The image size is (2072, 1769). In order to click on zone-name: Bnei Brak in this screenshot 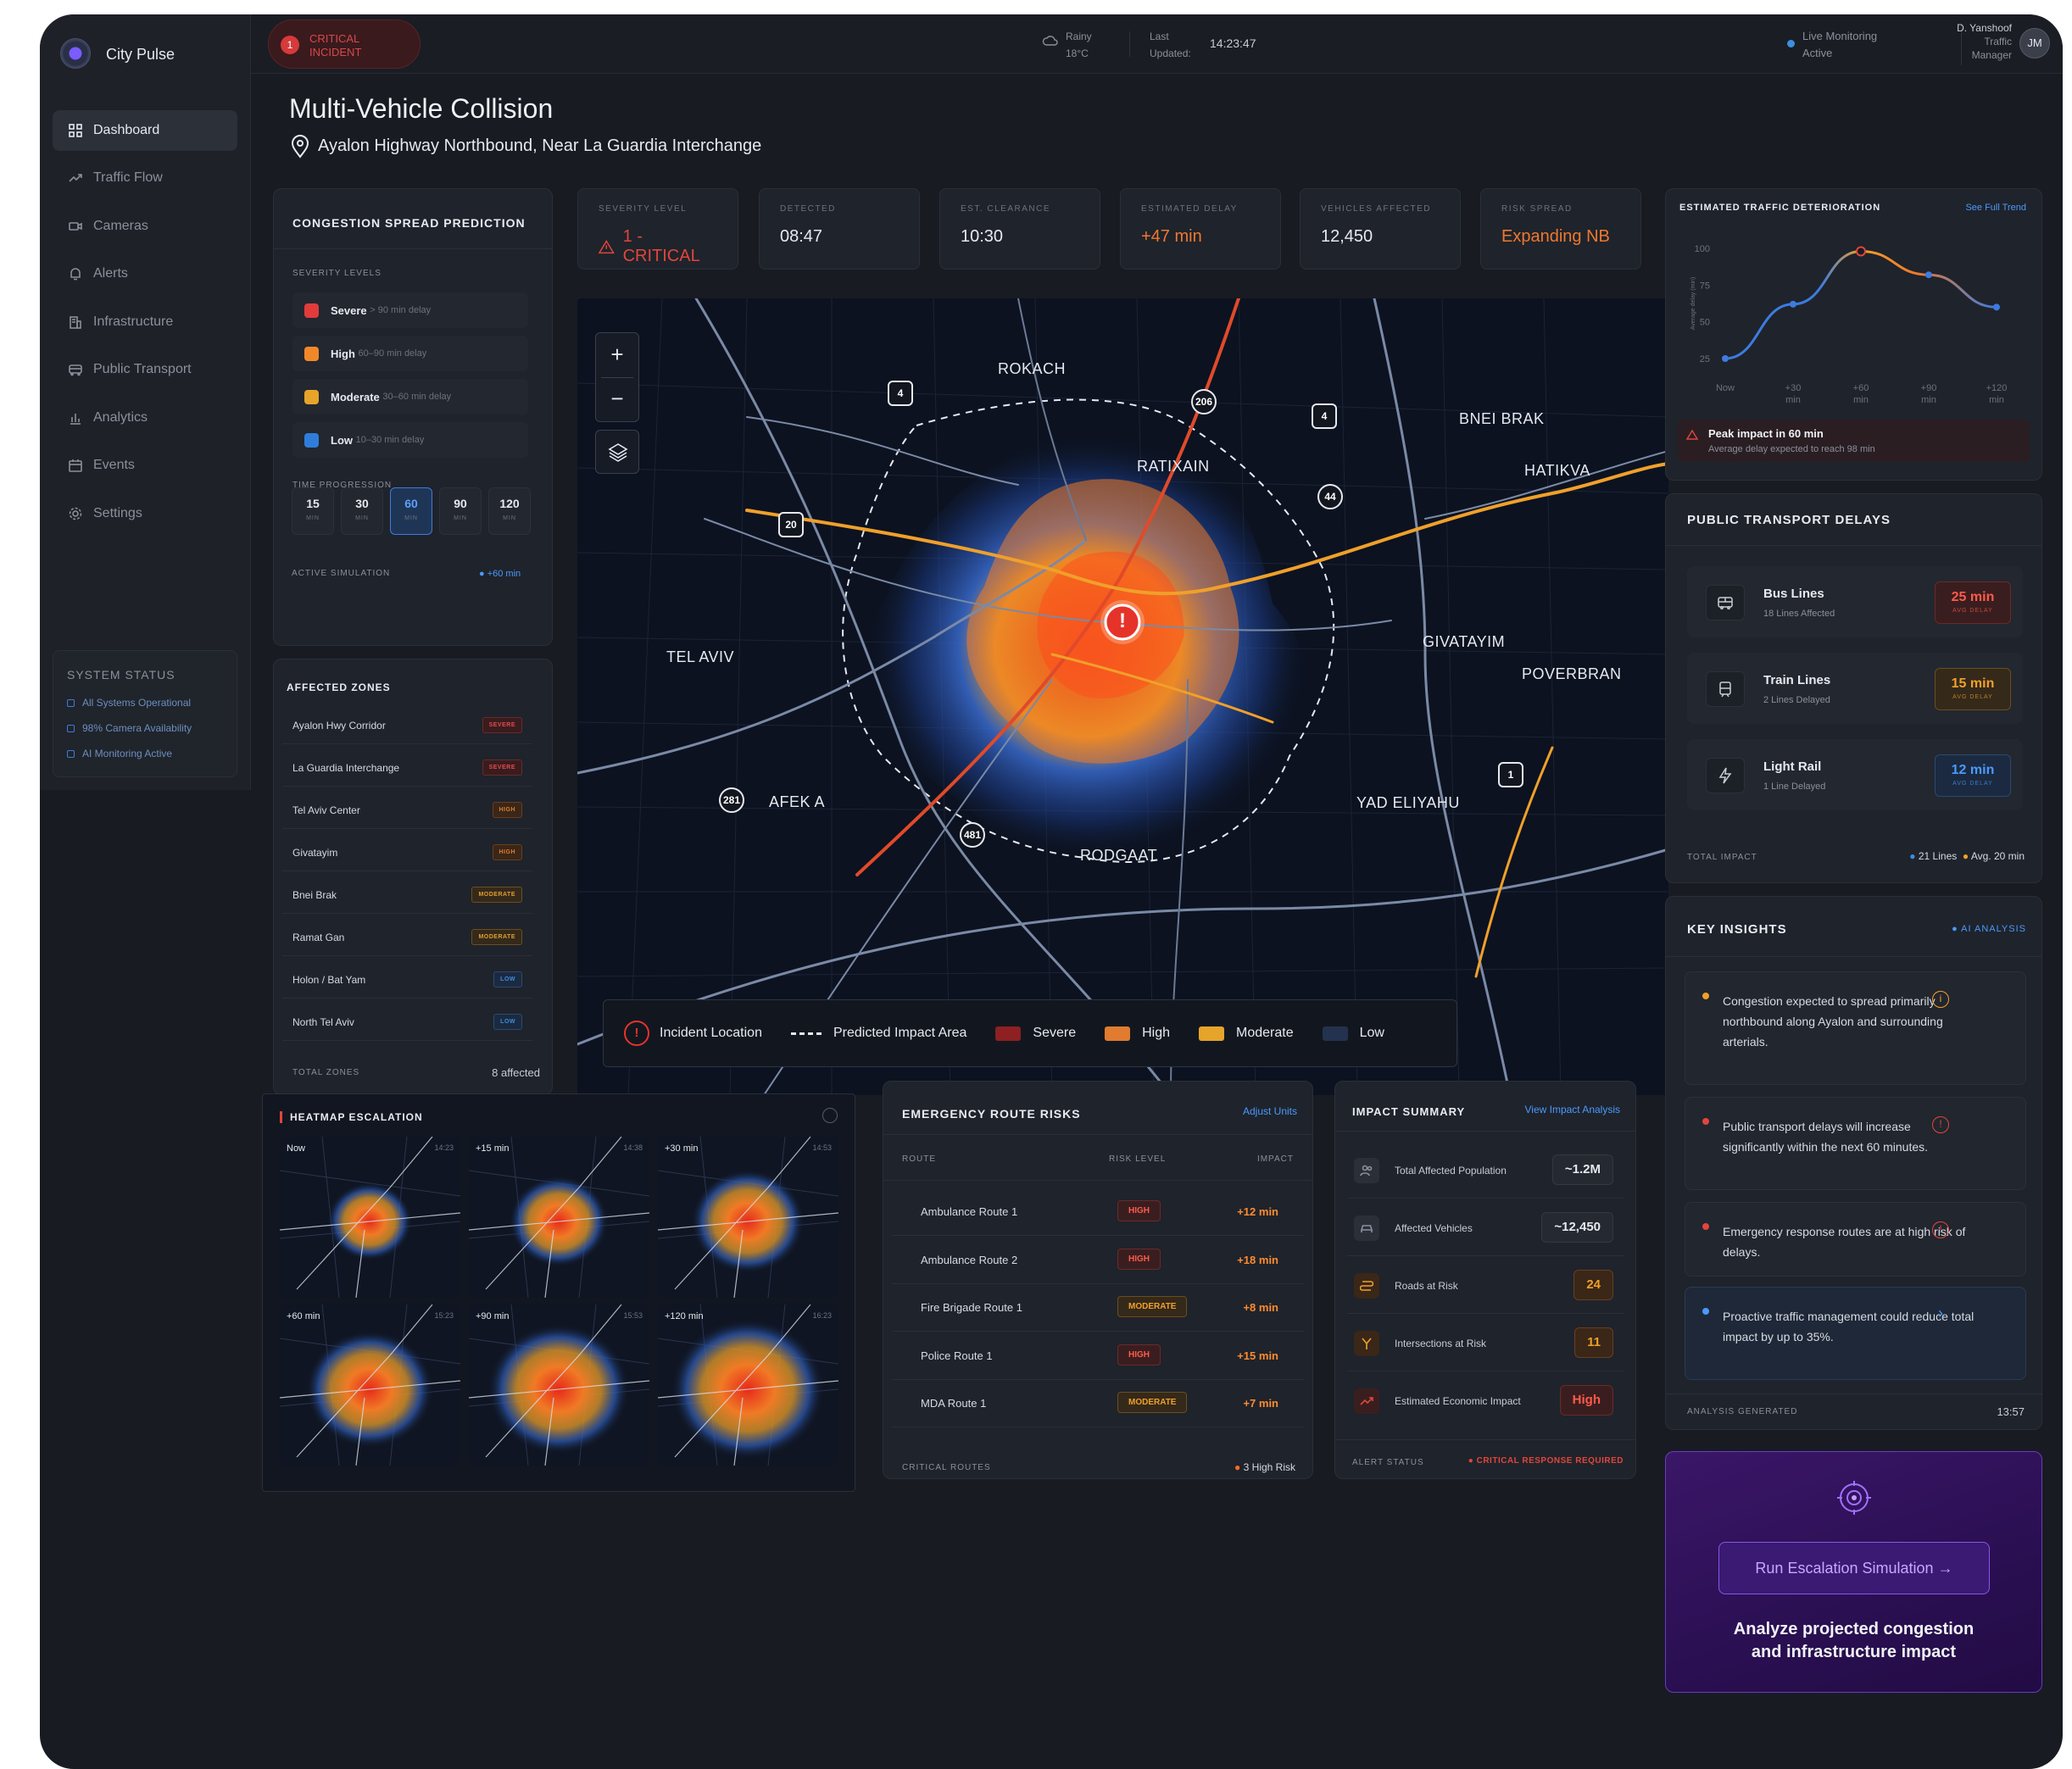, I will do `click(314, 894)`.